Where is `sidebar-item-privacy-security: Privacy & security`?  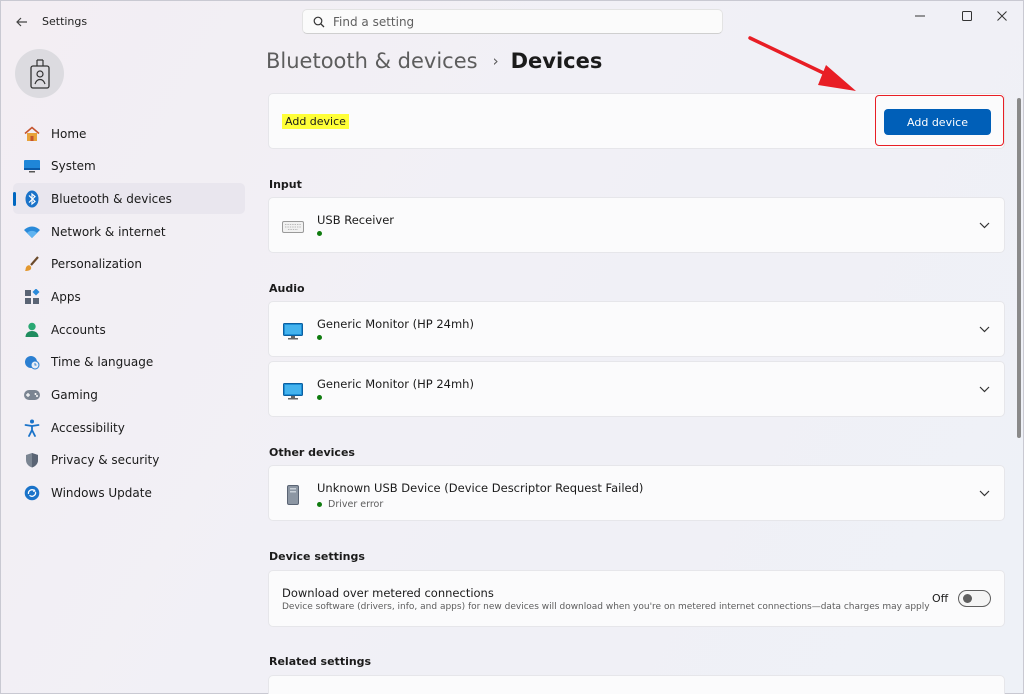
sidebar-item-privacy-security: Privacy & security is located at coordinates (129, 460).